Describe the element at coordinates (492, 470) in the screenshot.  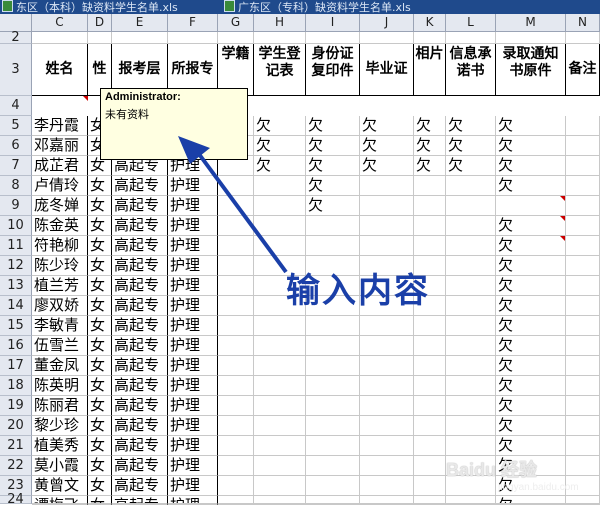
I see `baidu-watermark: Baidu 经验` at that location.